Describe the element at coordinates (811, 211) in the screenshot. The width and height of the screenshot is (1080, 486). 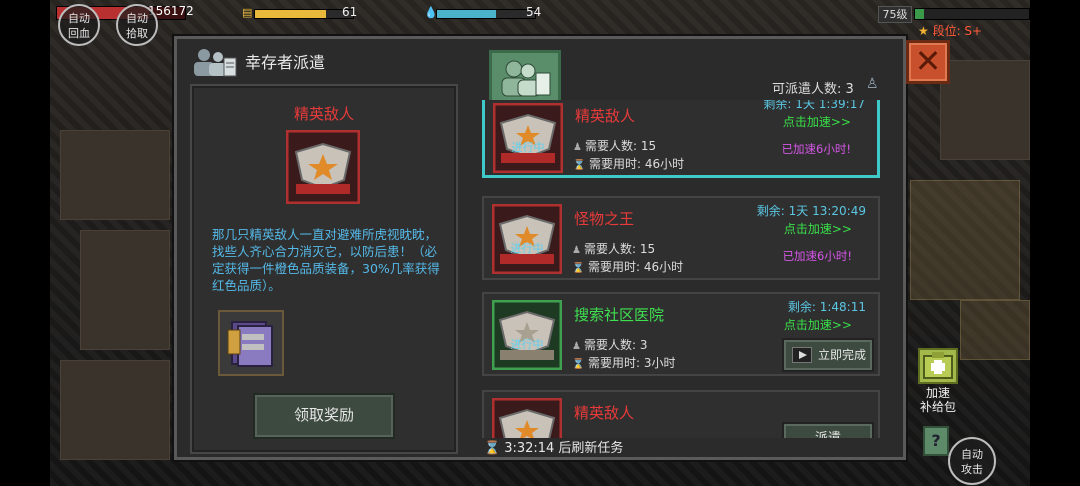
I see `mission-remaining: 剩余: 1天 13:20:49` at that location.